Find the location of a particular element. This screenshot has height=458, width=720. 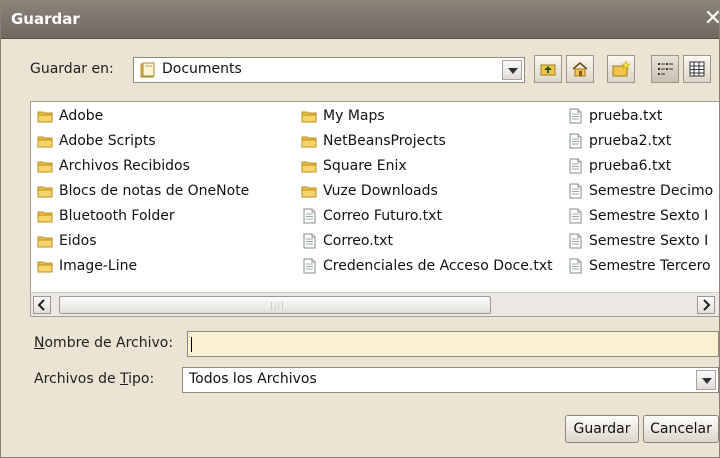

list-item: prueba.txt is located at coordinates (643, 116).